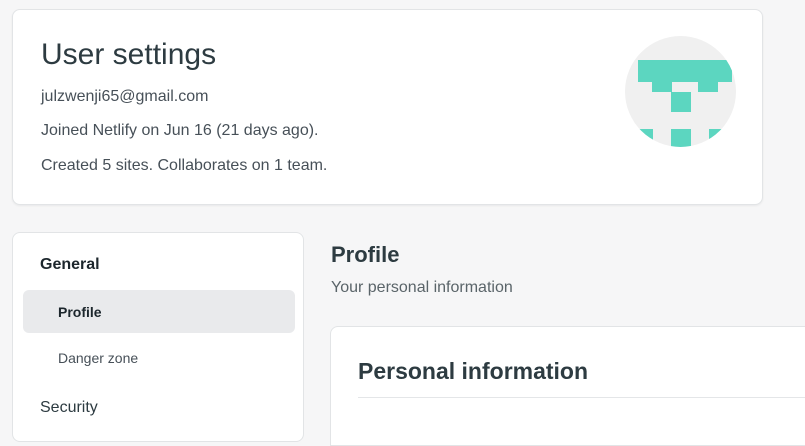 The width and height of the screenshot is (805, 446). I want to click on sidebar-item-danger-zone: Danger zone, so click(159, 357).